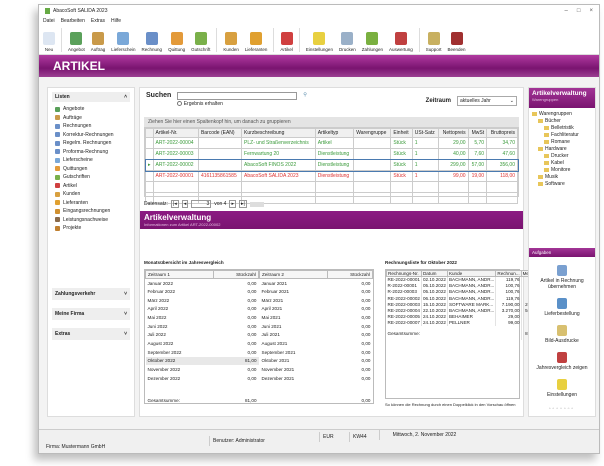  I want to click on toolbar-auswertung-button: Auswertung, so click(401, 42).